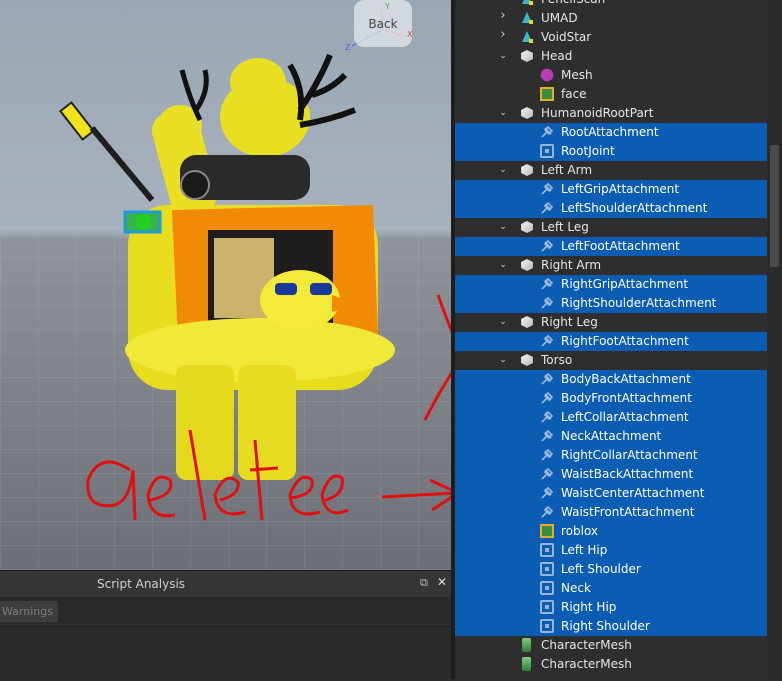 The width and height of the screenshot is (782, 681). I want to click on tree-row: WaistCenterAttachment, so click(611, 493).